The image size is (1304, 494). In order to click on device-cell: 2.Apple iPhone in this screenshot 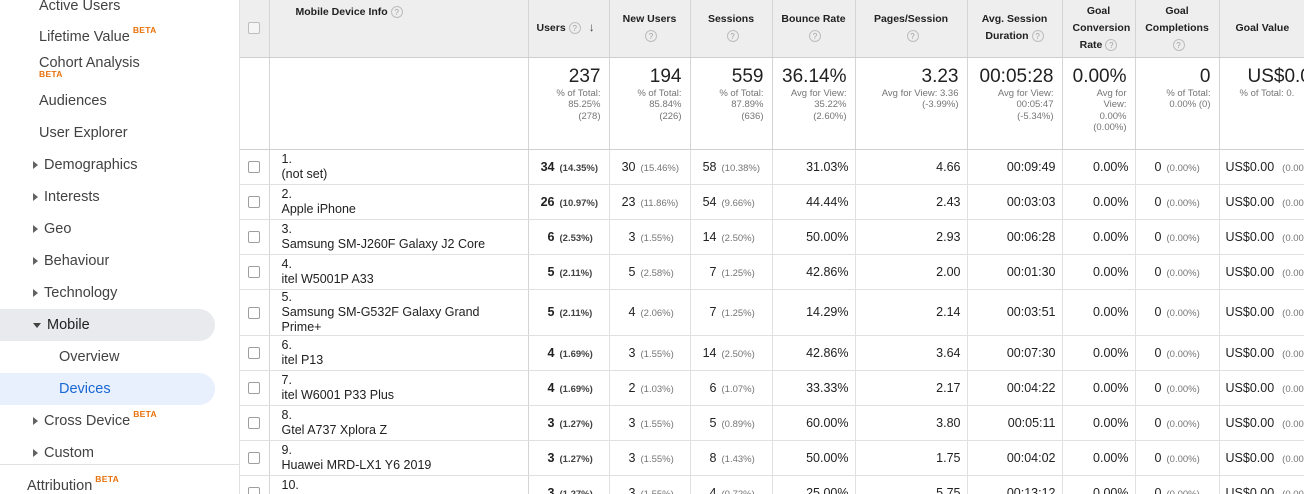, I will do `click(399, 202)`.